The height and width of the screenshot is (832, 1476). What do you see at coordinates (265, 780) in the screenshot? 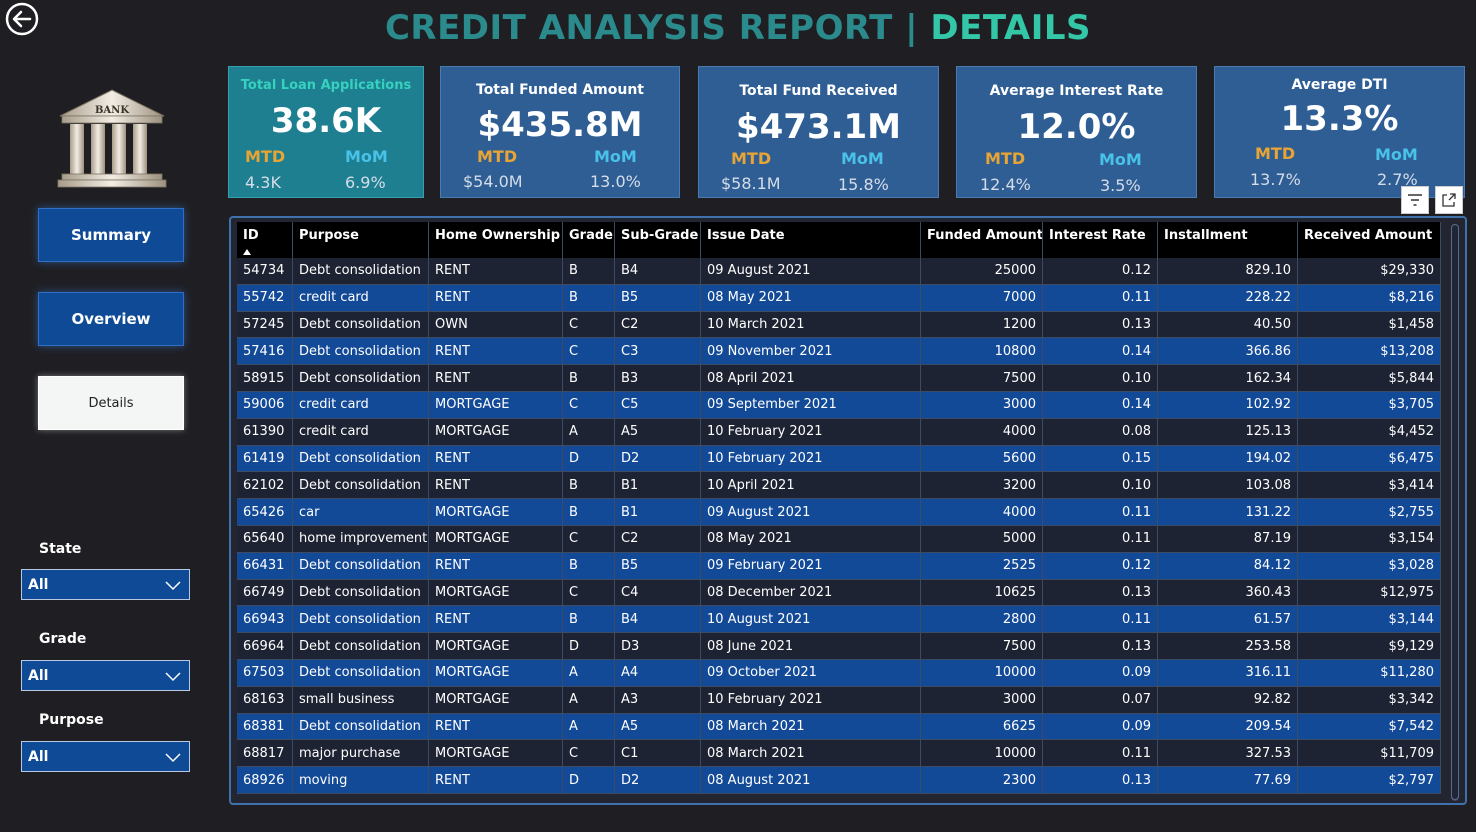
I see `cell-id: 68926` at bounding box center [265, 780].